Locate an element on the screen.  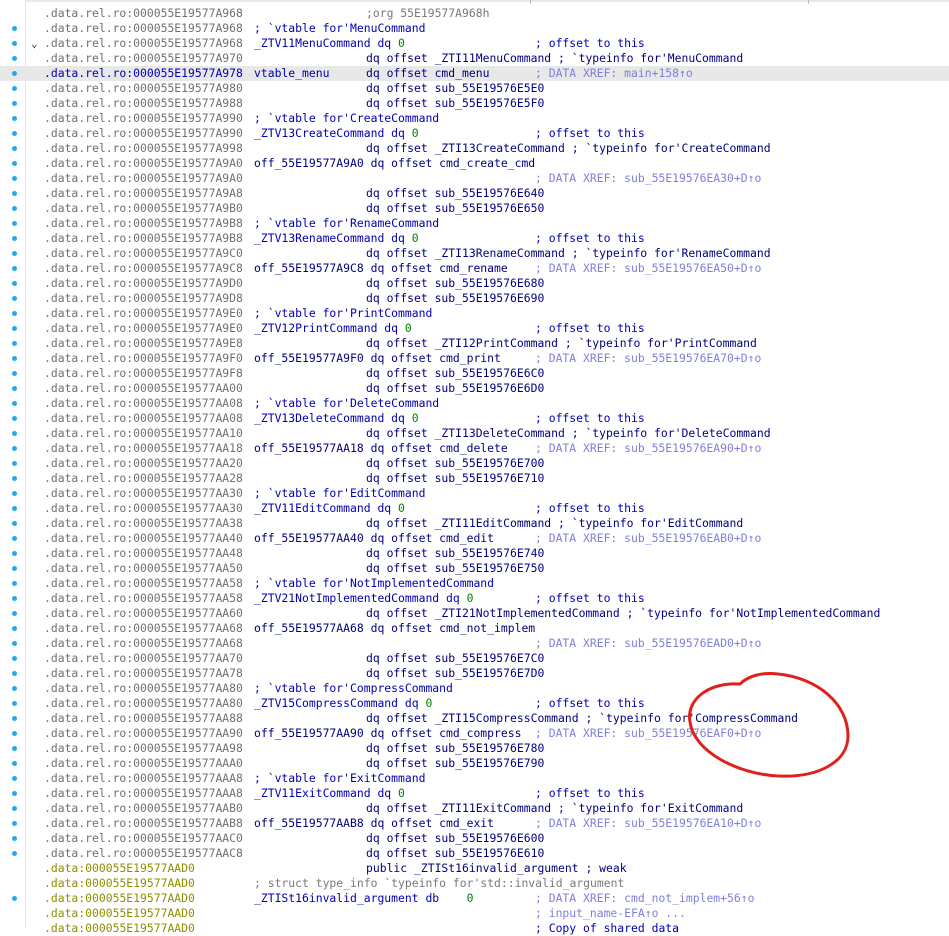
label-or-comment: ; `vtable for'MenuCommand is located at coordinates (339, 28).